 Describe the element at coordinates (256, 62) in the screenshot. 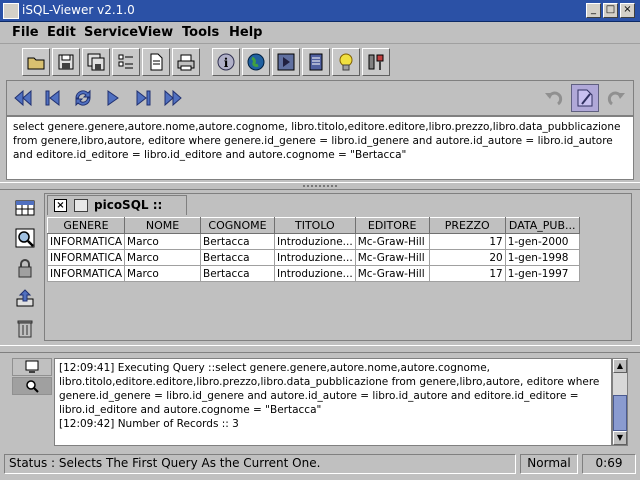

I see `connect-button` at that location.